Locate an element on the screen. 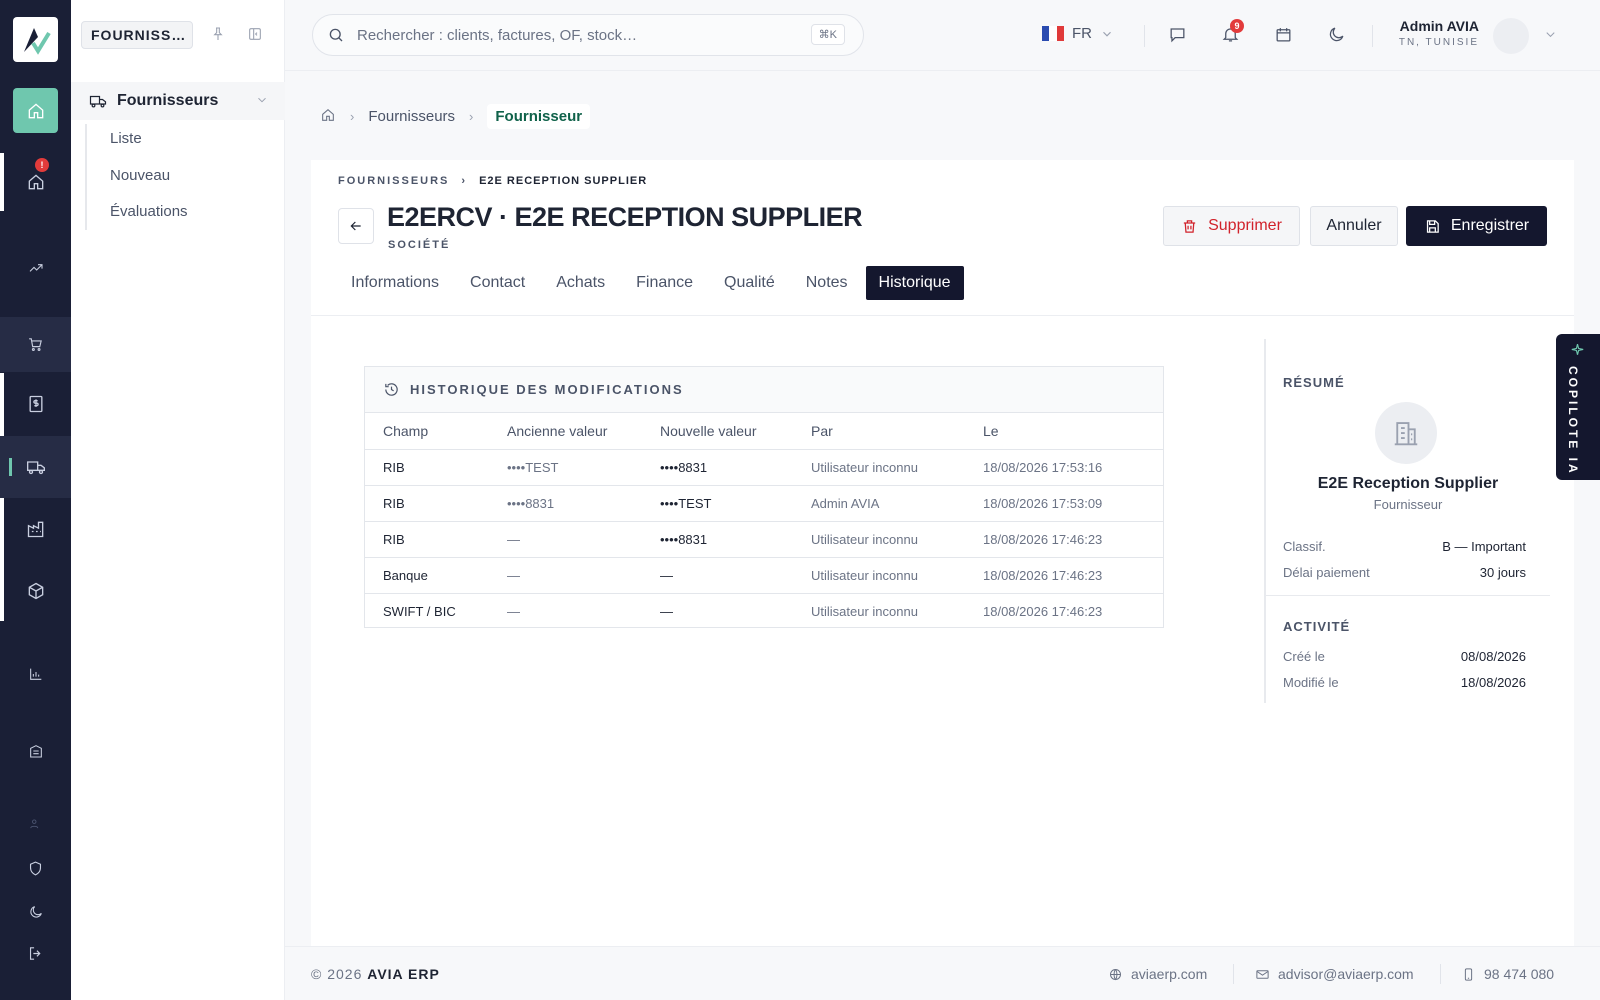 This screenshot has height=1000, width=1600. user-name: Admin AVIA is located at coordinates (1439, 26).